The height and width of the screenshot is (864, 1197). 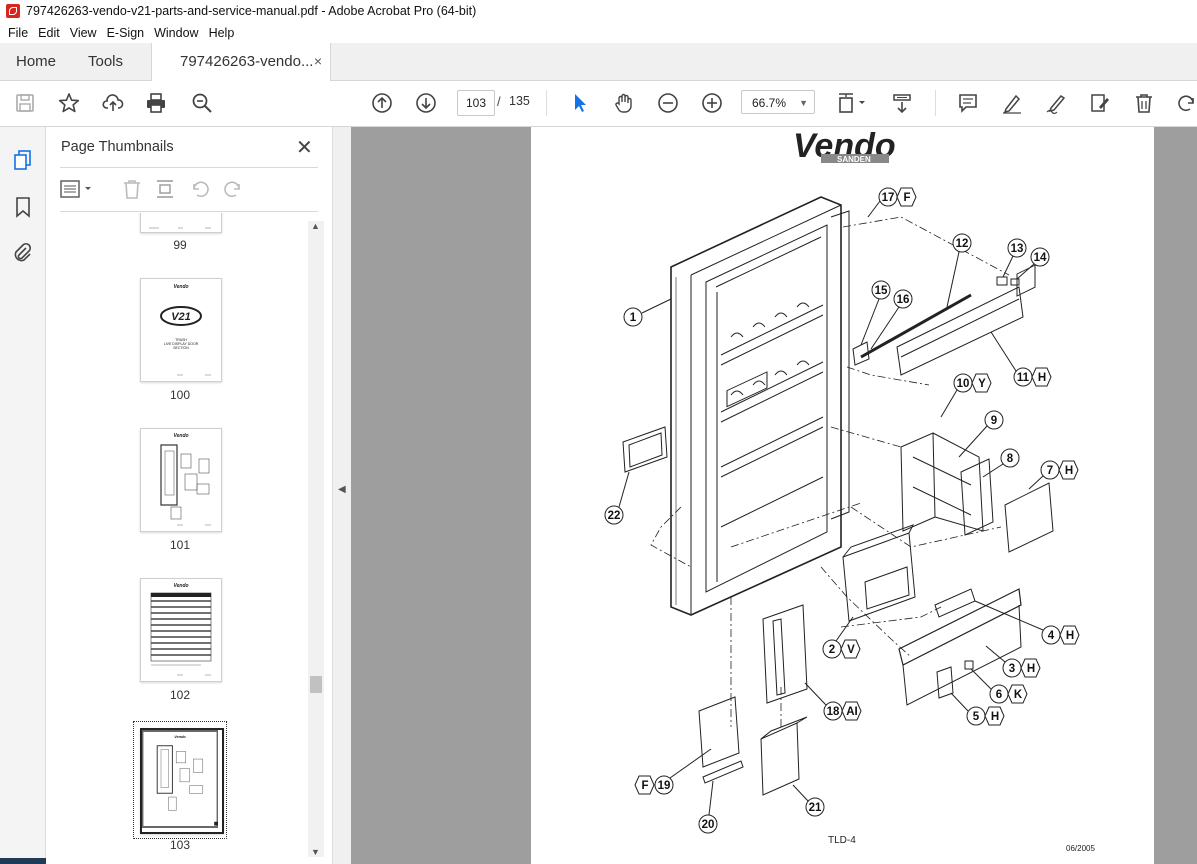 What do you see at coordinates (180, 695) in the screenshot?
I see `thumbnail-label: 102` at bounding box center [180, 695].